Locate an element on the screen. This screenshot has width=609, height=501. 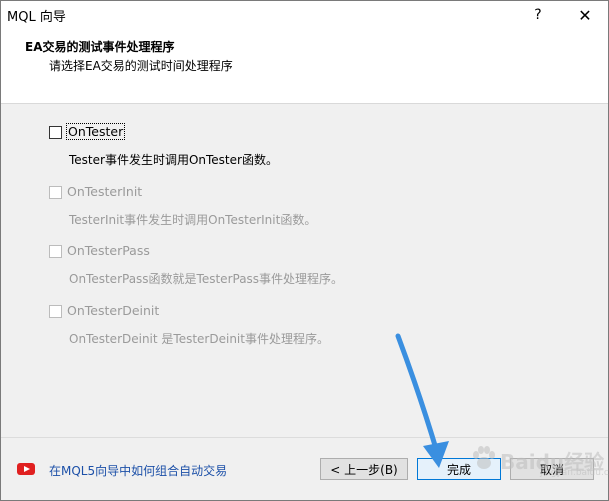
ontesterpass-checkbox is located at coordinates (55, 251).